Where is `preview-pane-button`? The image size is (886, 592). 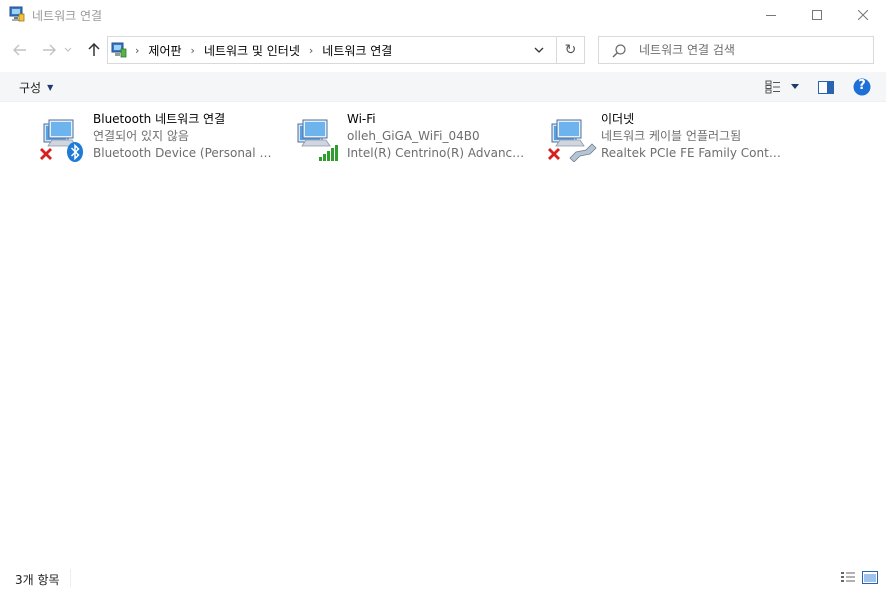 preview-pane-button is located at coordinates (826, 87).